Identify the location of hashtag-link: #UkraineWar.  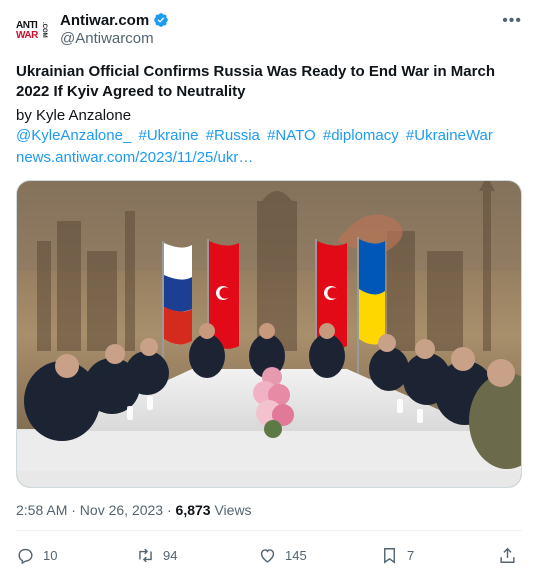
(449, 135).